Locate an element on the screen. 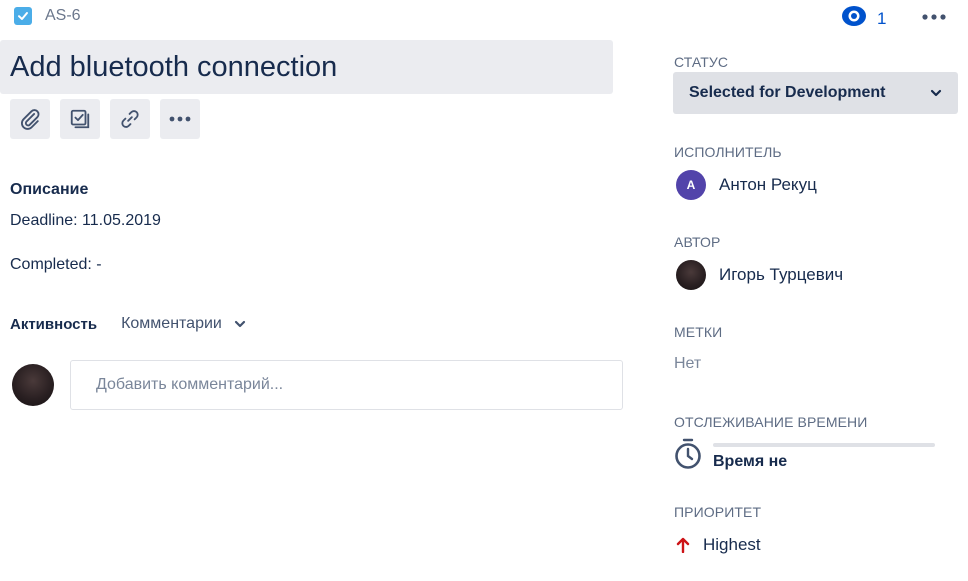 This screenshot has width=968, height=581. assignee-field: A Антон Рекуц is located at coordinates (746, 185).